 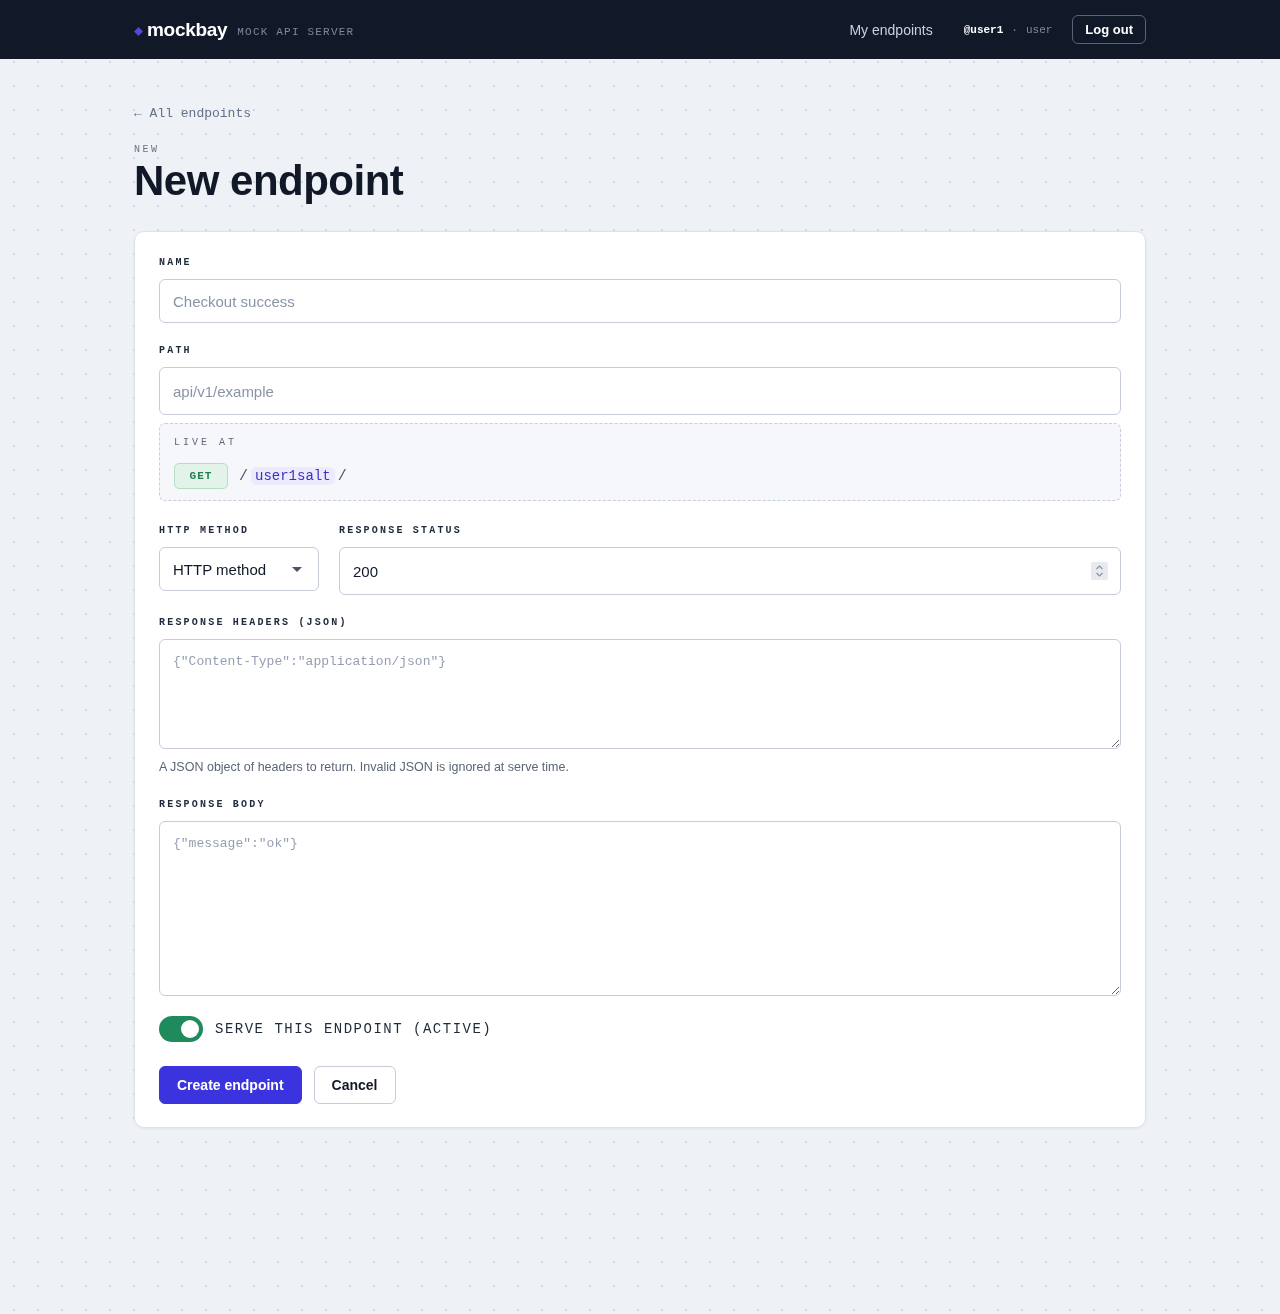 What do you see at coordinates (147, 150) in the screenshot?
I see `eyebrow-label: NEW` at bounding box center [147, 150].